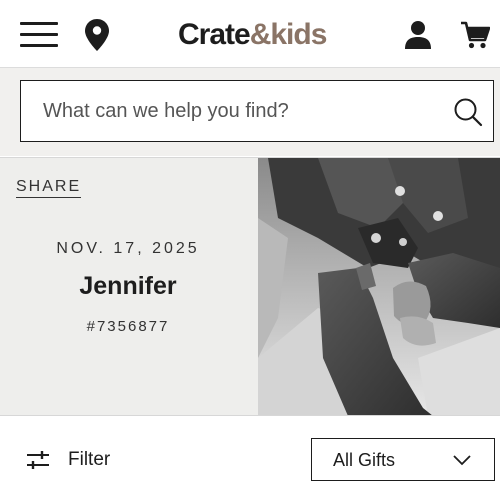 The image size is (500, 500). Describe the element at coordinates (462, 460) in the screenshot. I see `chevron-down-icon` at that location.